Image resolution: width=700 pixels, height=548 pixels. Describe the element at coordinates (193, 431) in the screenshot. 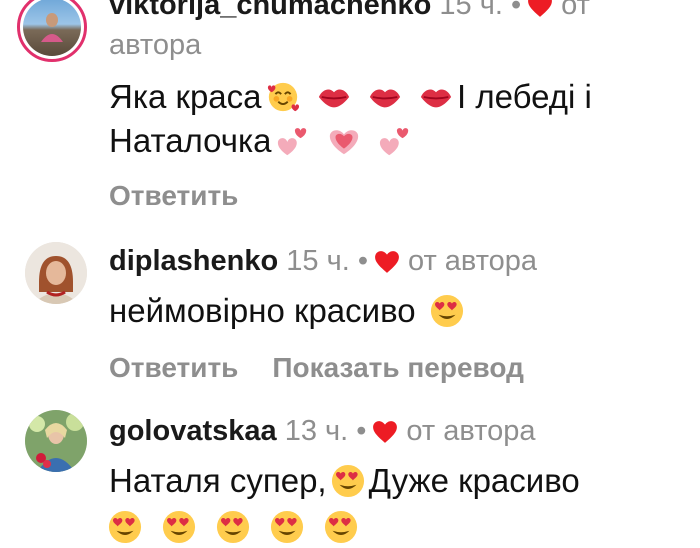

I see `username: golovatskaa` at that location.